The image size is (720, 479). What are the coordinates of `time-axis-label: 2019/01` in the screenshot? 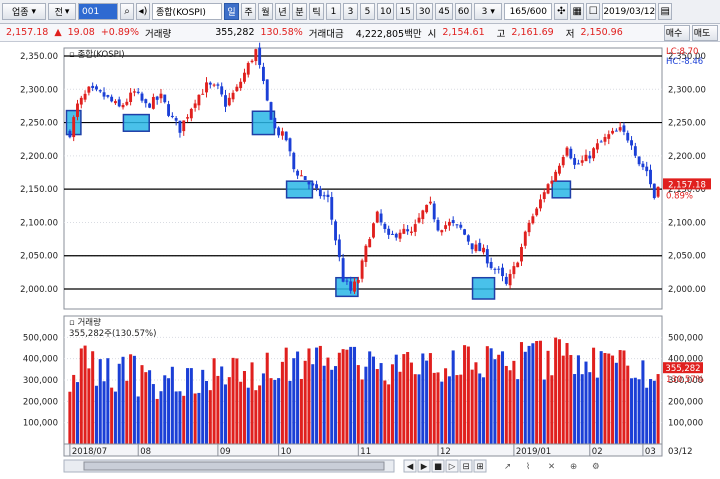 It's located at (533, 452).